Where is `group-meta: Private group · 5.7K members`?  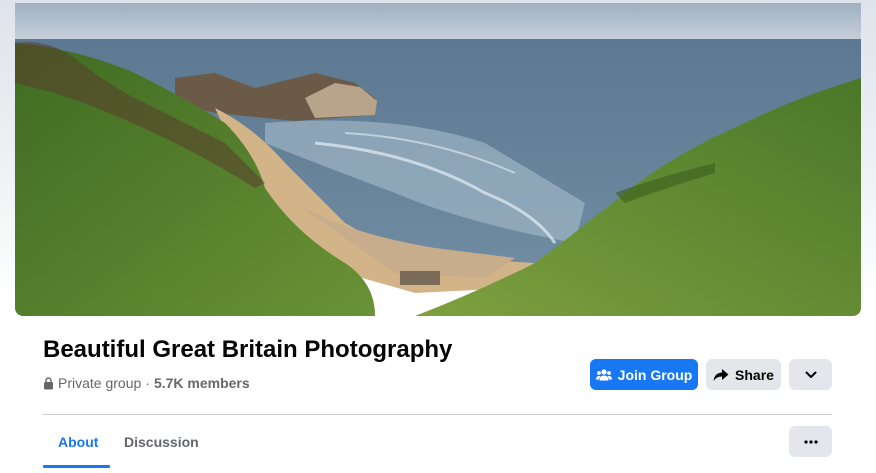
group-meta: Private group · 5.7K members is located at coordinates (146, 383).